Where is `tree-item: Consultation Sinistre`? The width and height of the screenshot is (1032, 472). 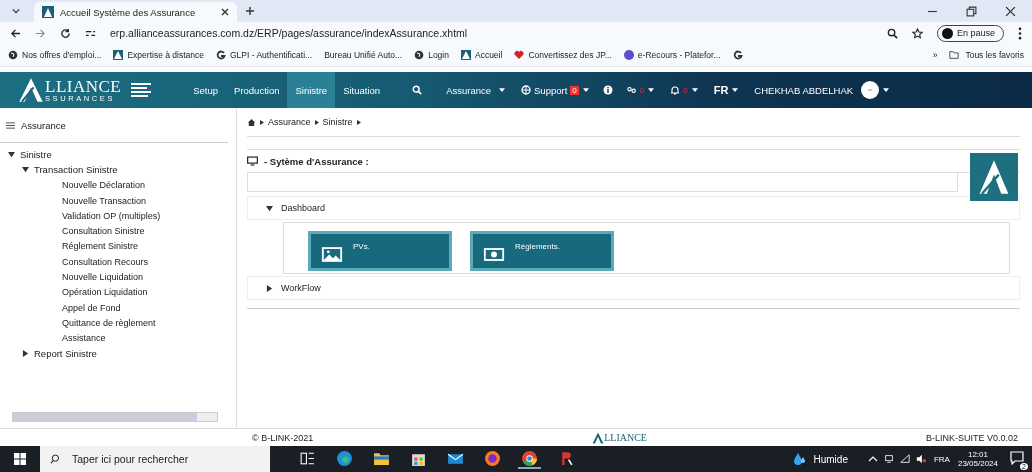 tree-item: Consultation Sinistre is located at coordinates (103, 231).